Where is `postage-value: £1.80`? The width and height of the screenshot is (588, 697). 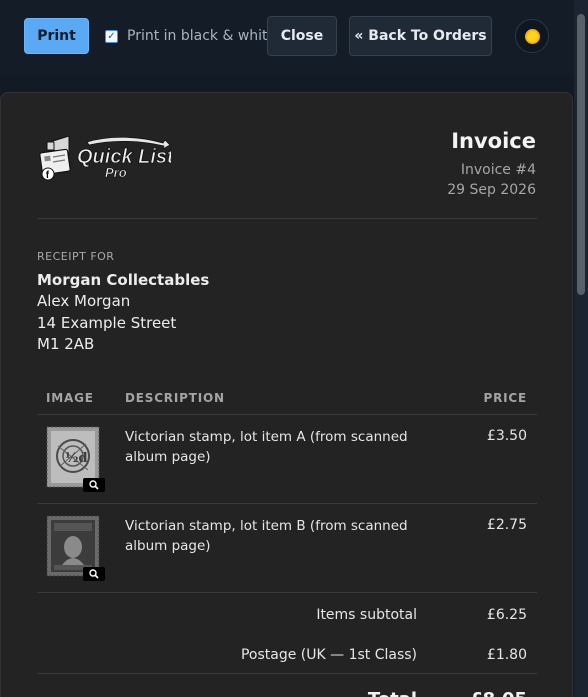
postage-value: £1.80 is located at coordinates (506, 655).